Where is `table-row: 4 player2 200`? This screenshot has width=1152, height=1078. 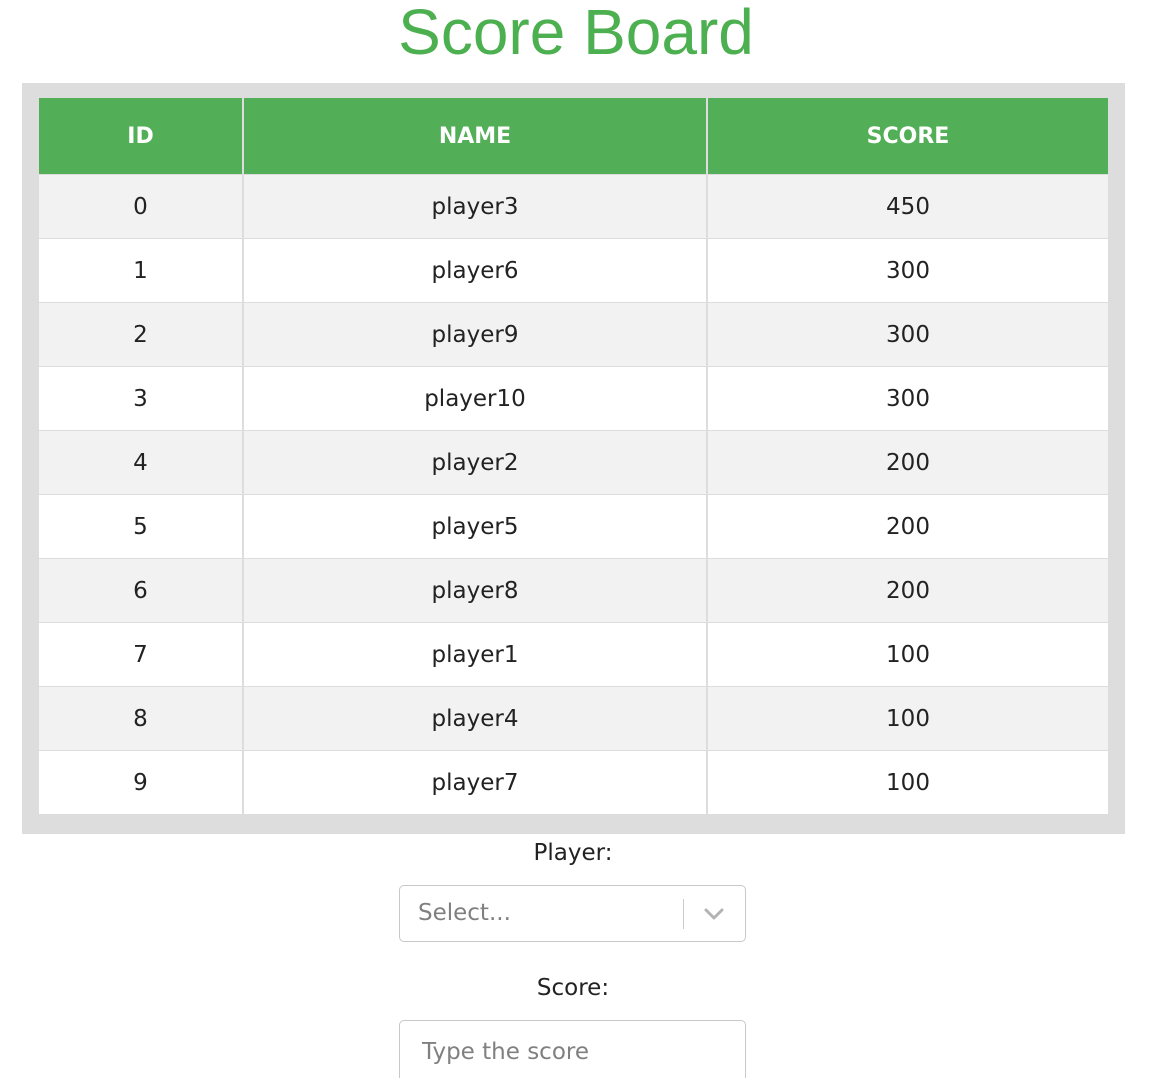 table-row: 4 player2 200 is located at coordinates (573, 462).